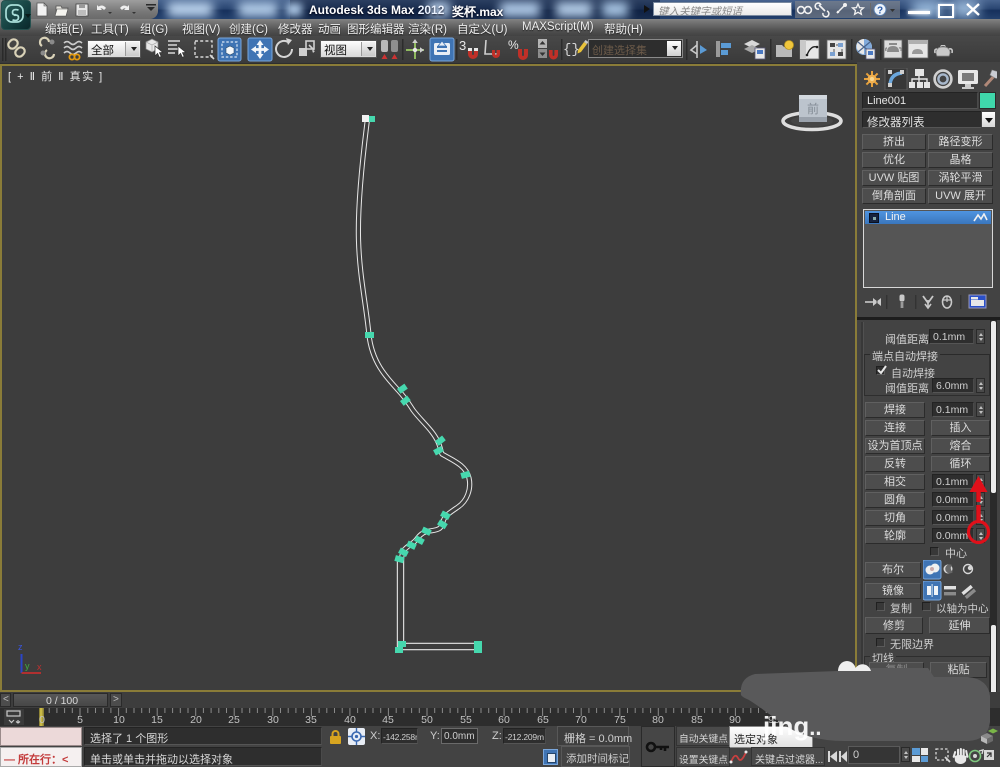  I want to click on svg-text: x, so click(39, 667).